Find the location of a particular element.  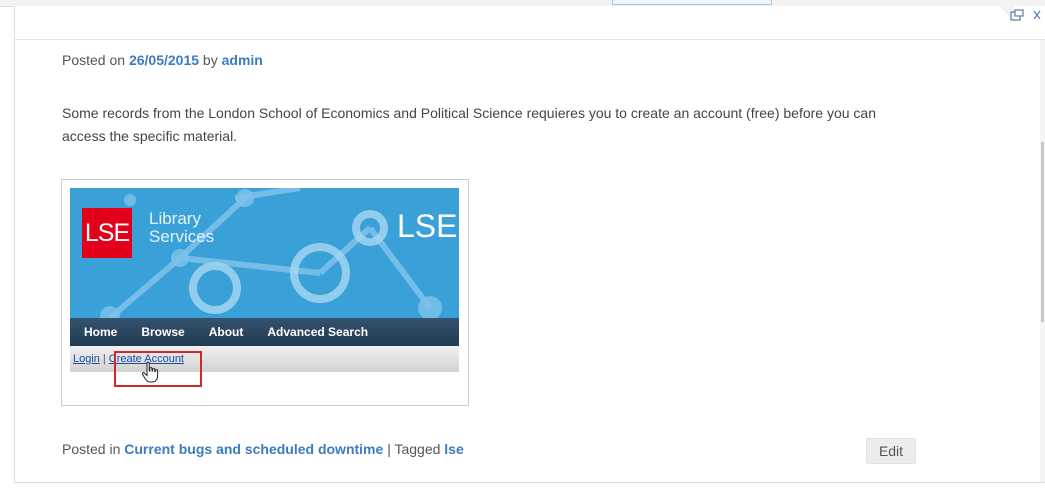

library-services-label: Library Services is located at coordinates (181, 228).